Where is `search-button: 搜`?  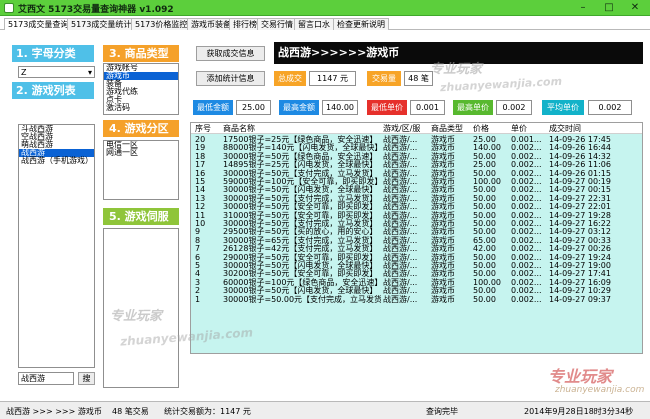 search-button: 搜 is located at coordinates (86, 378).